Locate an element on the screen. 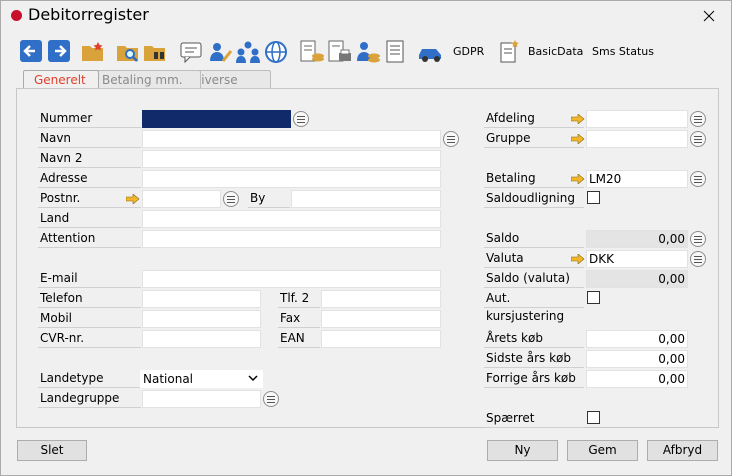  gdpr-button: GDPR is located at coordinates (468, 51).